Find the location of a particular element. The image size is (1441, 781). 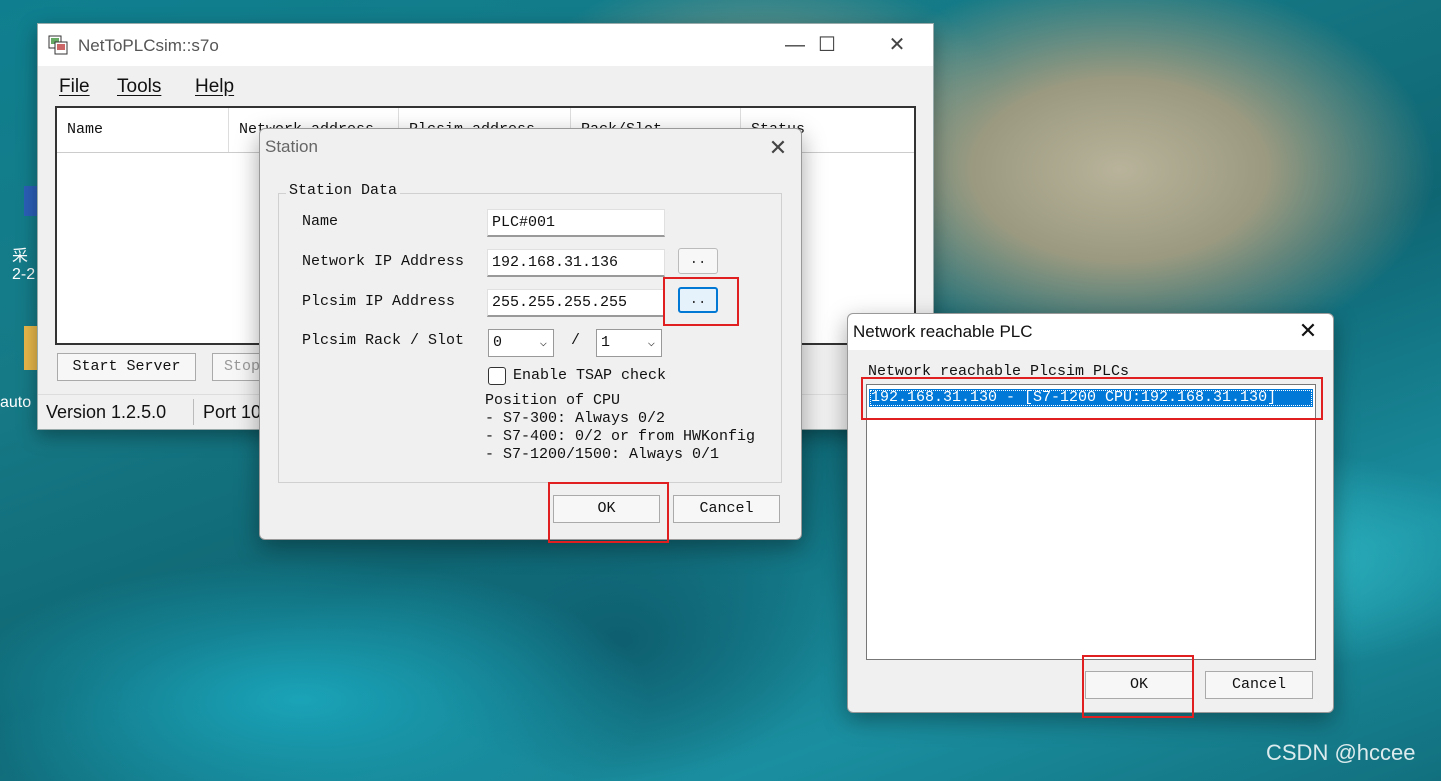

start-server-button: Start Server is located at coordinates (126, 367).